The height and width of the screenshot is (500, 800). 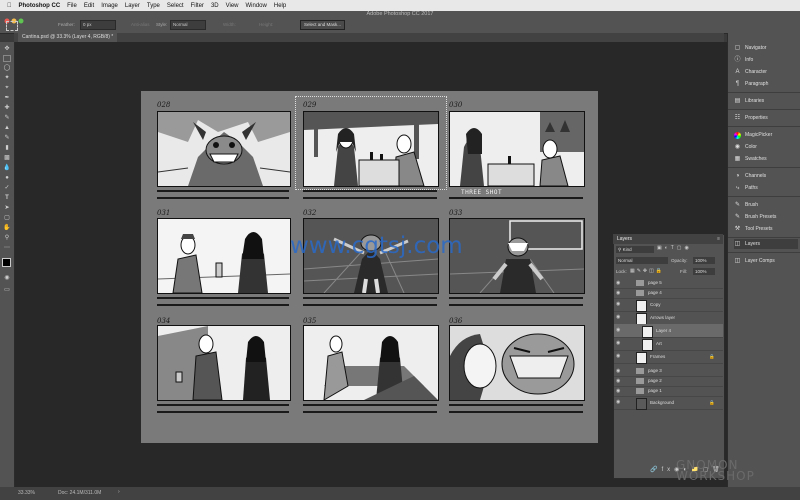 What do you see at coordinates (7, 49) in the screenshot?
I see `move-tool-icon: ✥` at bounding box center [7, 49].